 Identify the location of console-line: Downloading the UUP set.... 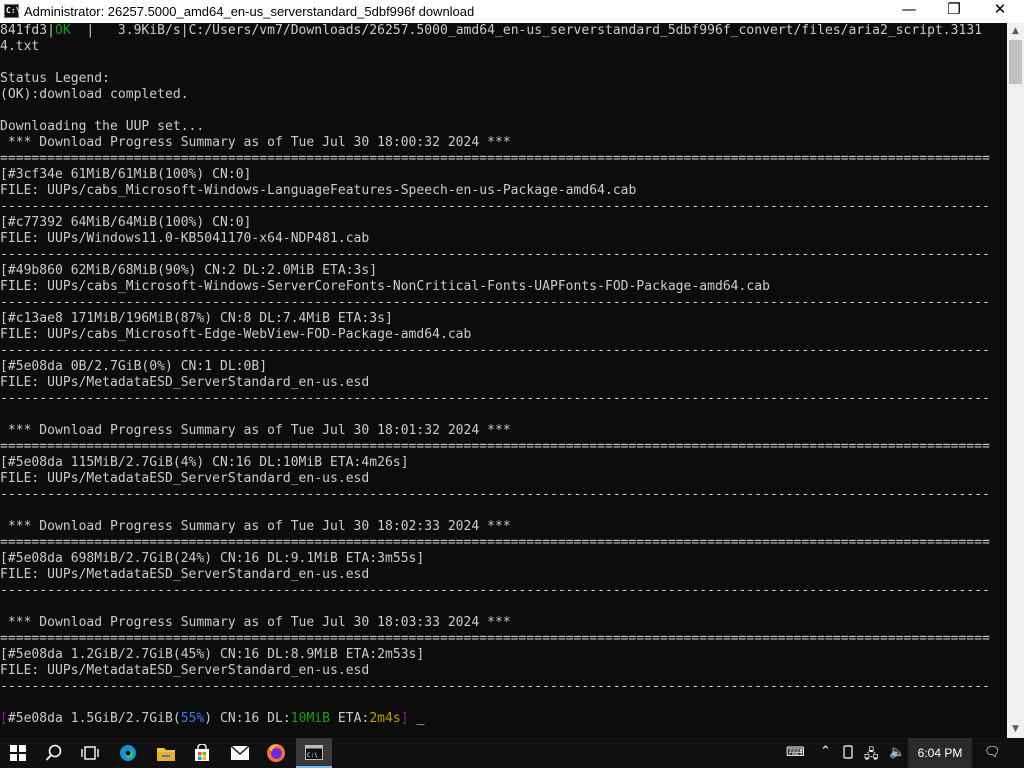
(102, 127).